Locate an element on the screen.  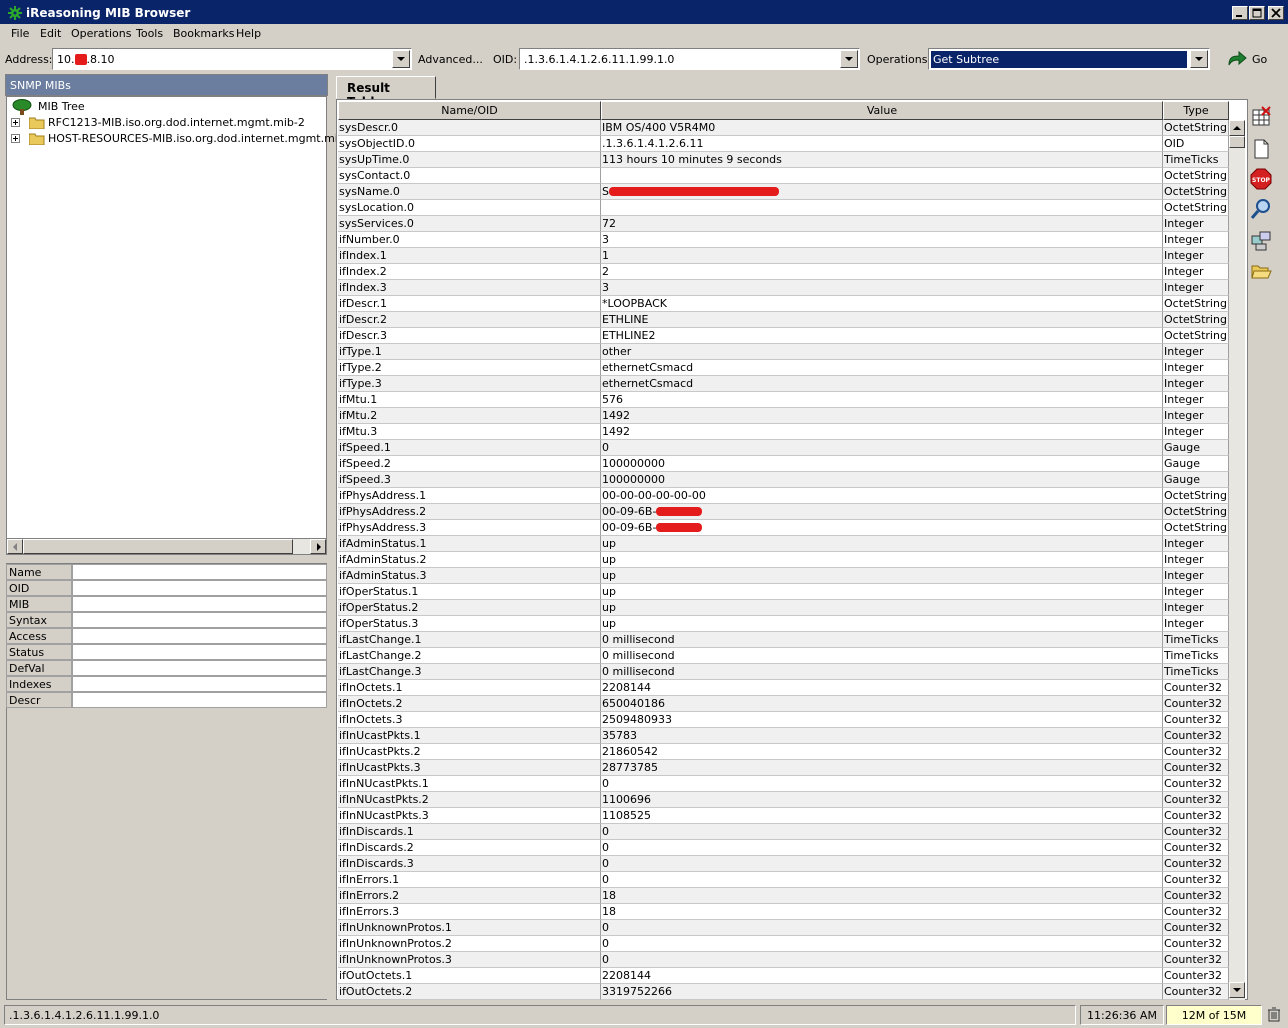
table-row: ifNumber.0 3 Integer is located at coordinates (783, 240).